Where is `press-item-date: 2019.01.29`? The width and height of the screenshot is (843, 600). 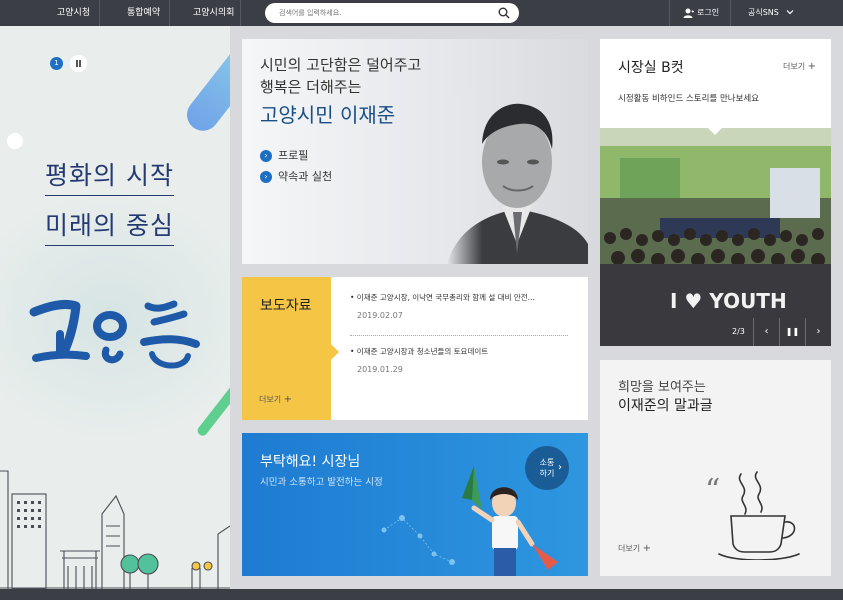
press-item-date: 2019.01.29 is located at coordinates (380, 369).